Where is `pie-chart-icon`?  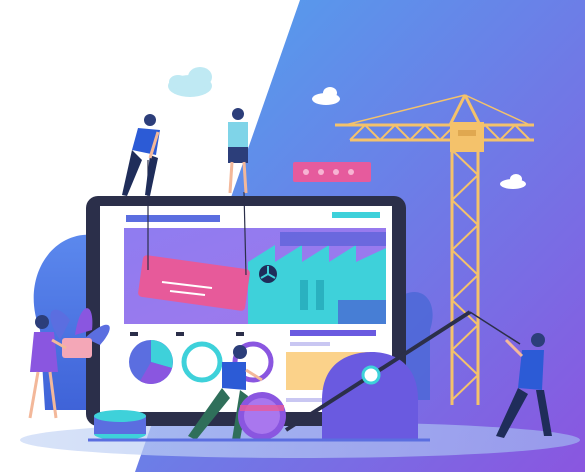
pie-chart-icon is located at coordinates (151, 362).